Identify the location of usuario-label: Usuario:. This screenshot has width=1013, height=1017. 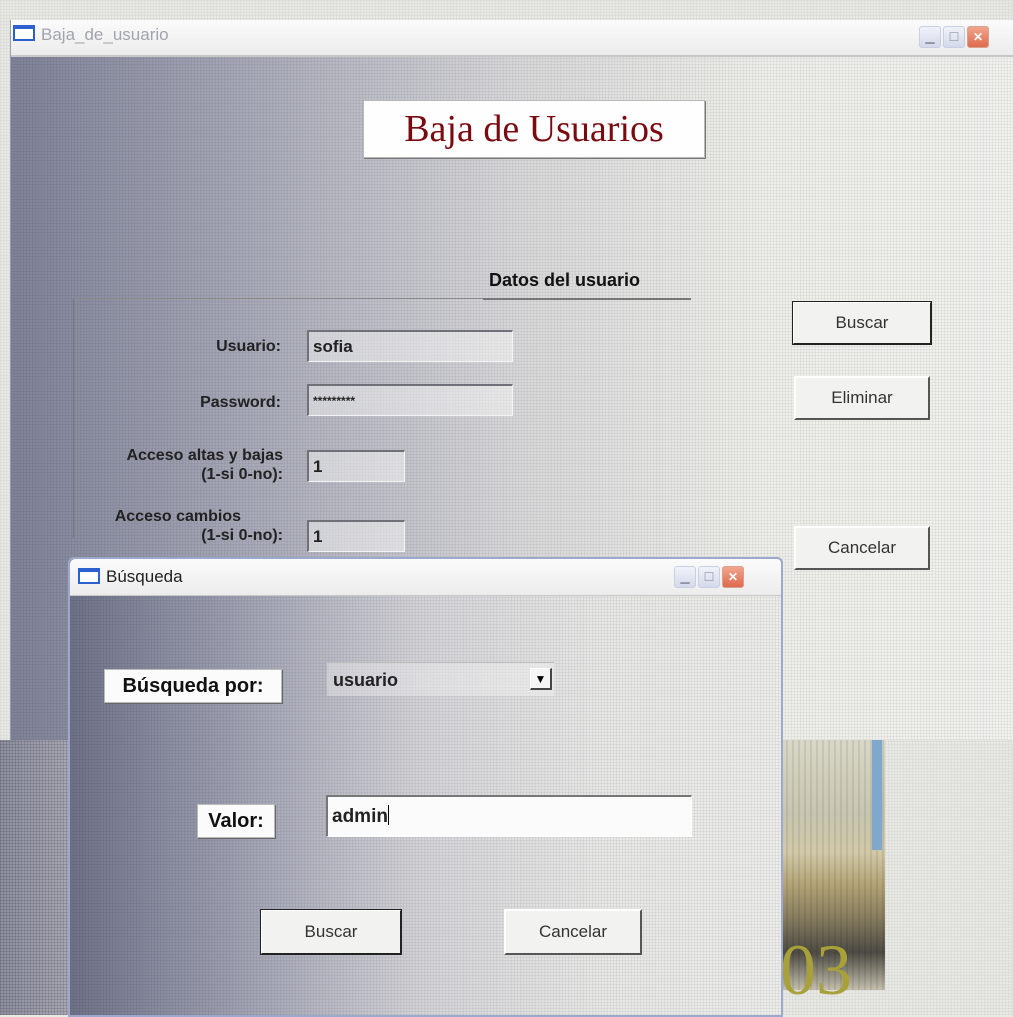
(248, 346).